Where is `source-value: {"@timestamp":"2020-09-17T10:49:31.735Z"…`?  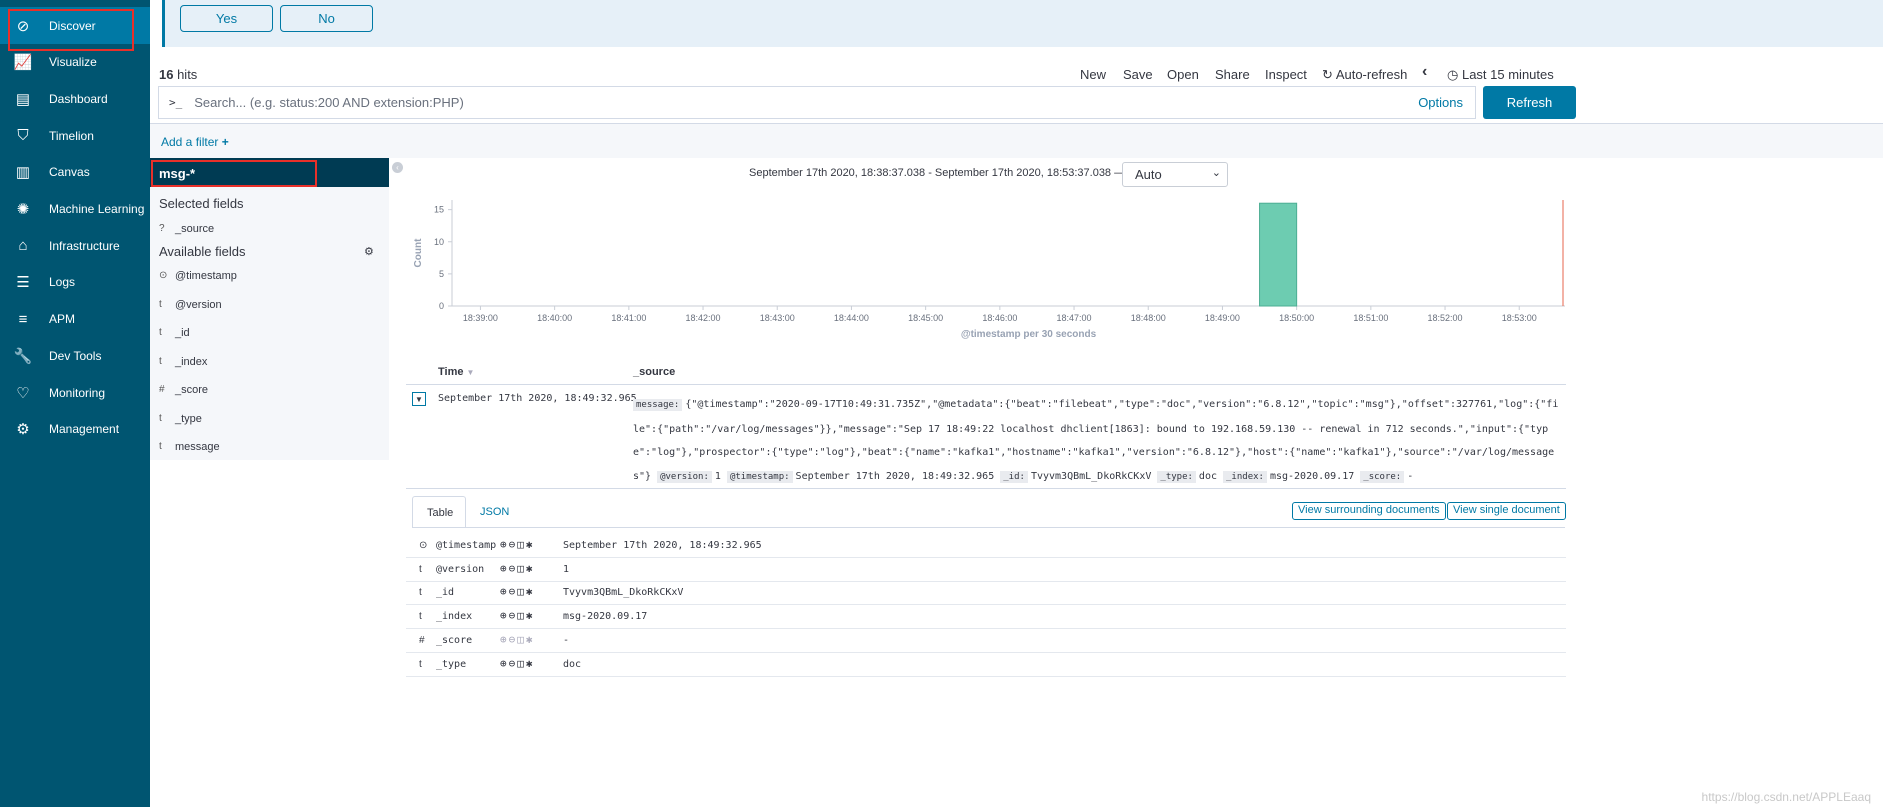
source-value: {"@timestamp":"2020-09-17T10:49:31.735Z"… is located at coordinates (1096, 440).